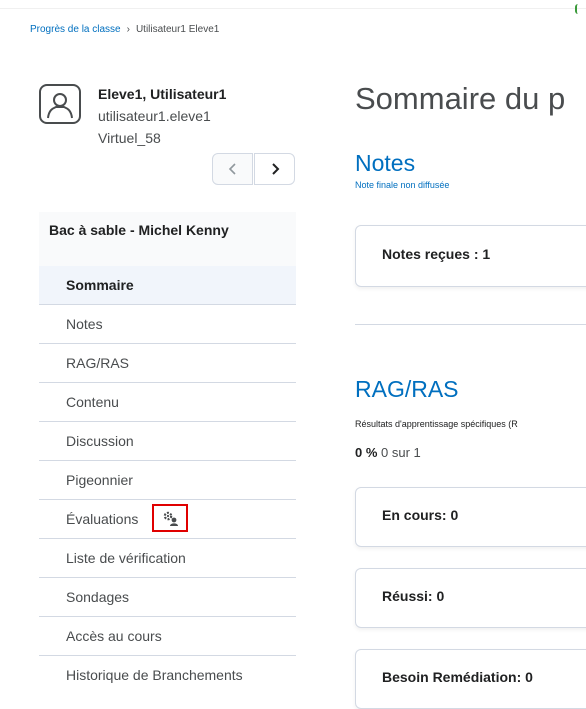 This screenshot has height=709, width=586. What do you see at coordinates (470, 598) in the screenshot?
I see `passed-card: Réussi: 0` at bounding box center [470, 598].